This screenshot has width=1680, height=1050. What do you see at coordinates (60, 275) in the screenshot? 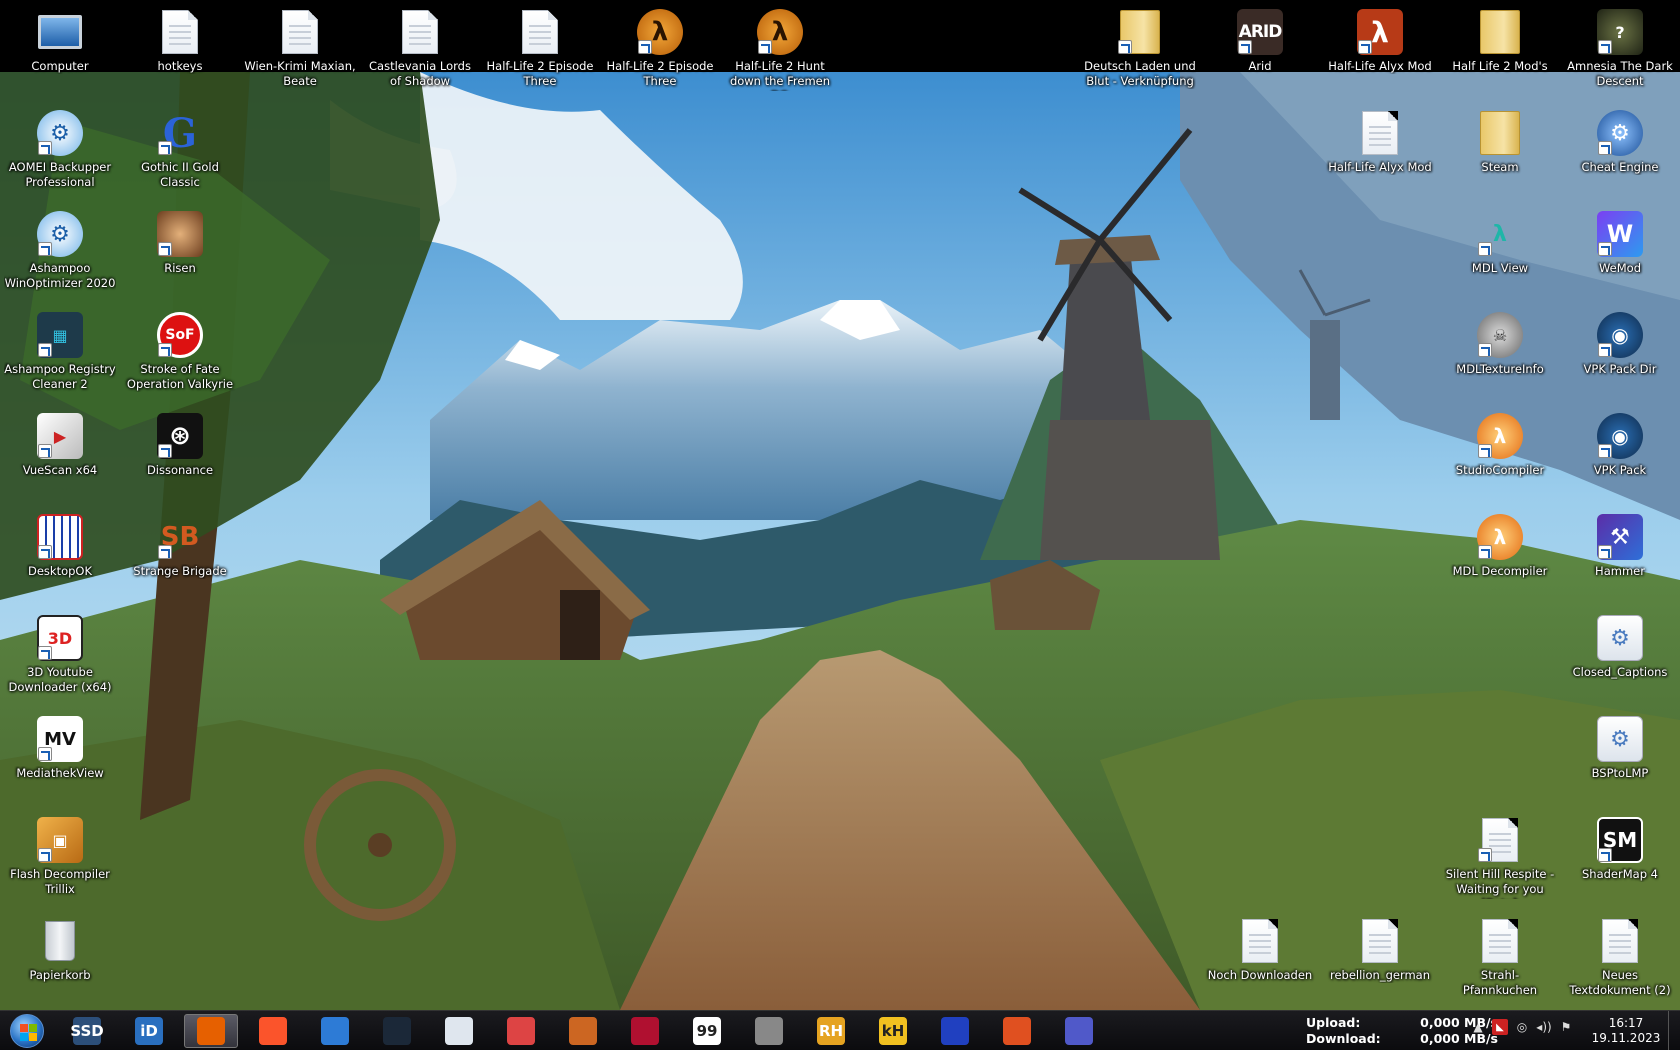
I see `desktop-icon-label: Ashampoo WinOptimizer 2020` at bounding box center [60, 275].